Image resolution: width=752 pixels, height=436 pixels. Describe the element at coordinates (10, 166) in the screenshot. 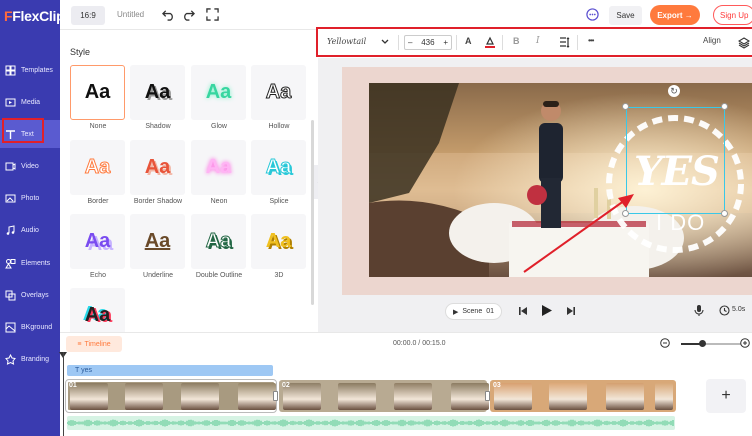

I see `video-icon` at that location.